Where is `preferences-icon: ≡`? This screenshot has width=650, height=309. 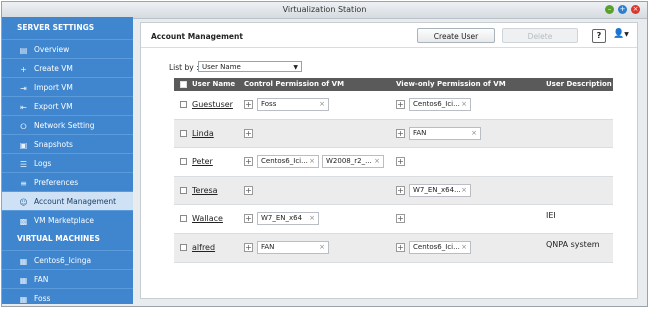 preferences-icon: ≡ is located at coordinates (23, 183).